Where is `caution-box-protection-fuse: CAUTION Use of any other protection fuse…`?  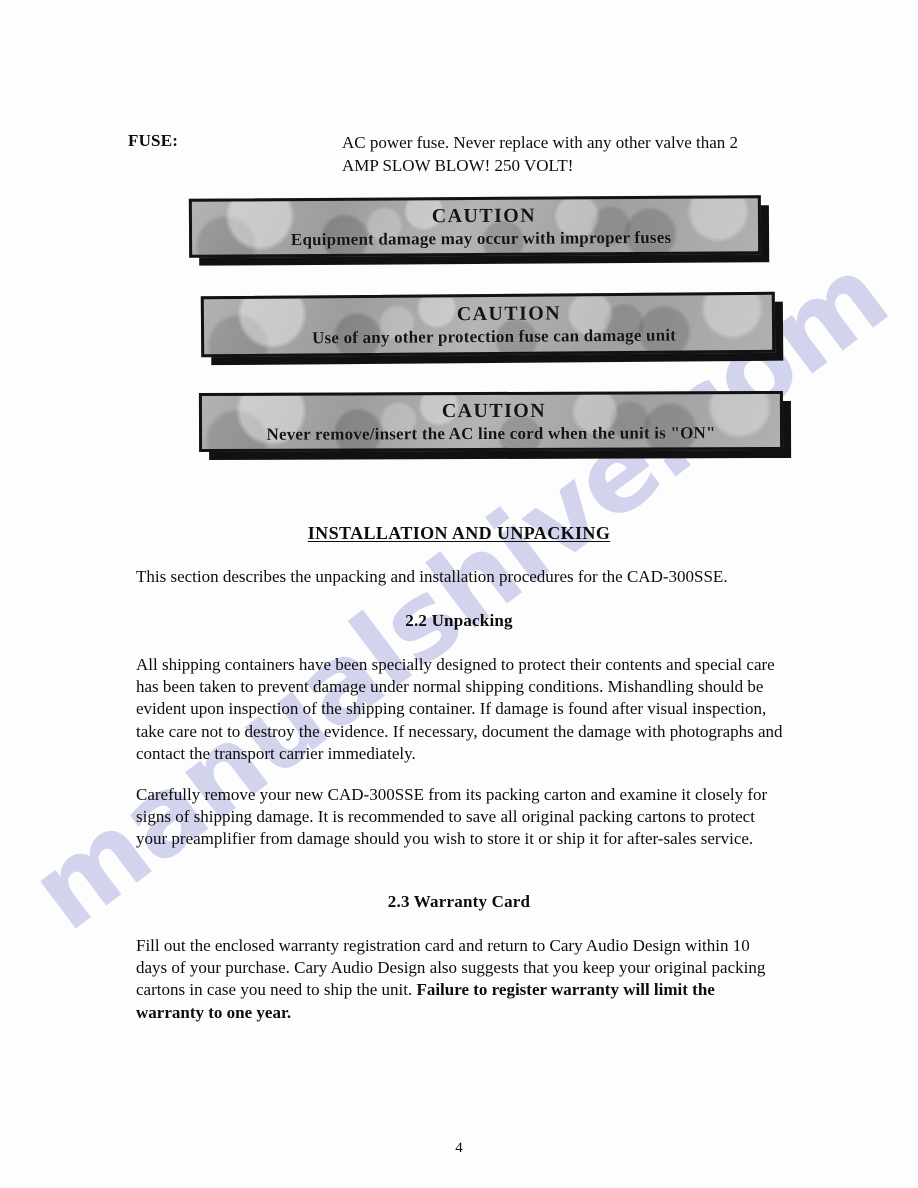
caution-box-protection-fuse: CAUTION Use of any other protection fuse… is located at coordinates (488, 324).